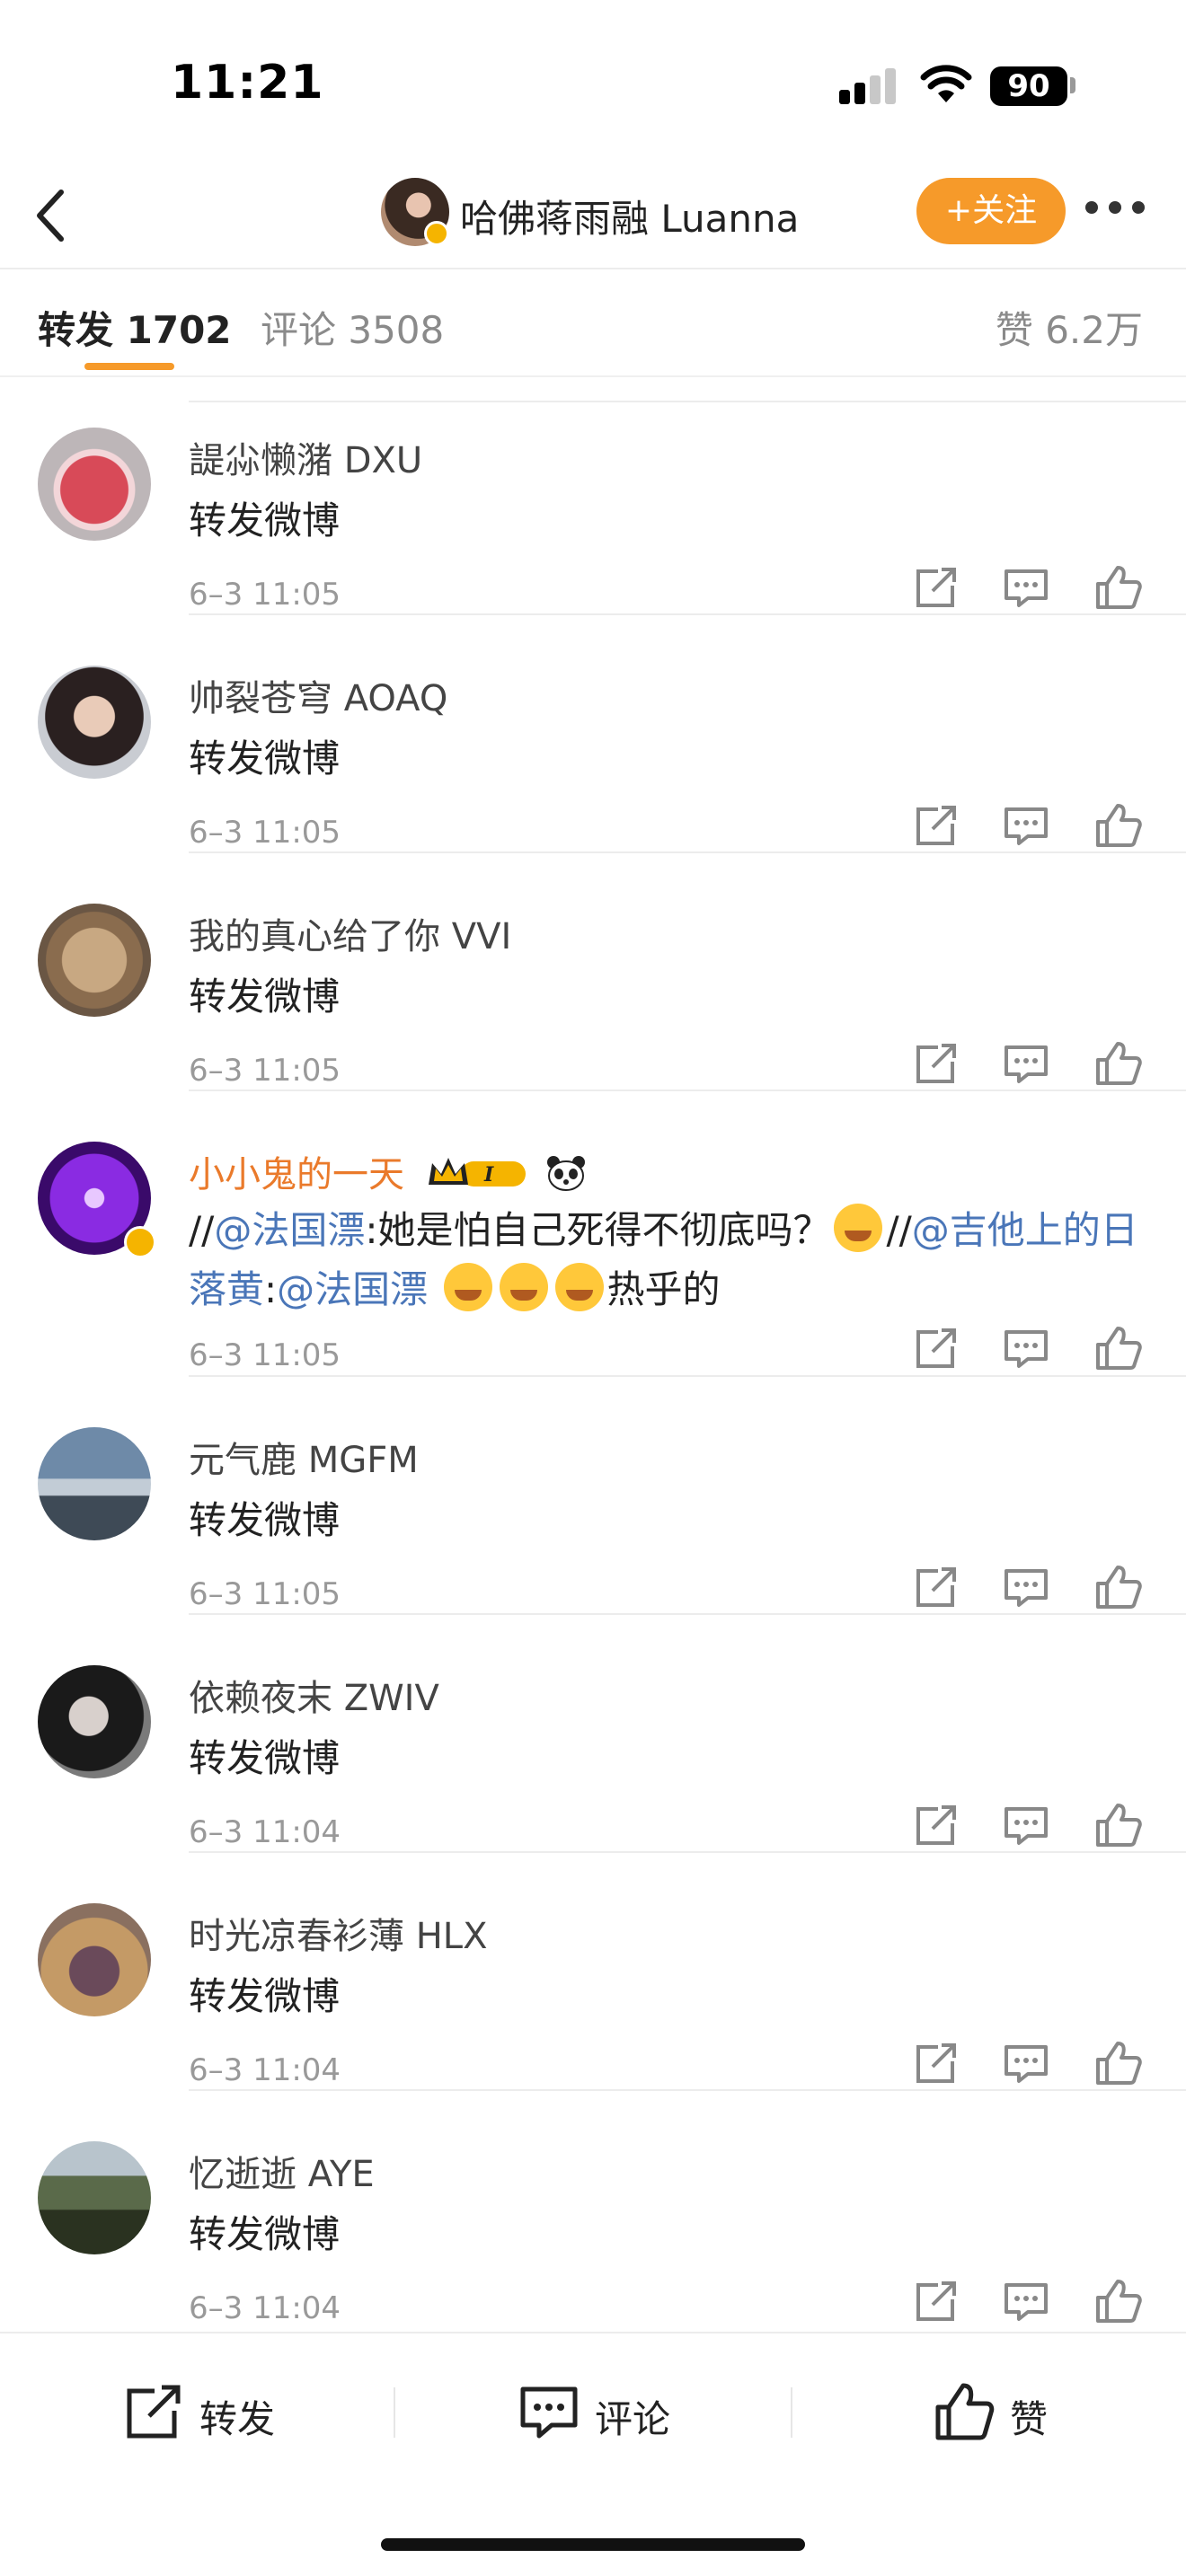 The width and height of the screenshot is (1186, 2576). What do you see at coordinates (352, 327) in the screenshot?
I see `tab-comments: 评论 3508` at bounding box center [352, 327].